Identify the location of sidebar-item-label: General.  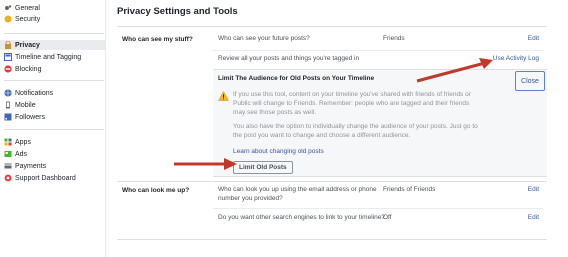
(27, 8).